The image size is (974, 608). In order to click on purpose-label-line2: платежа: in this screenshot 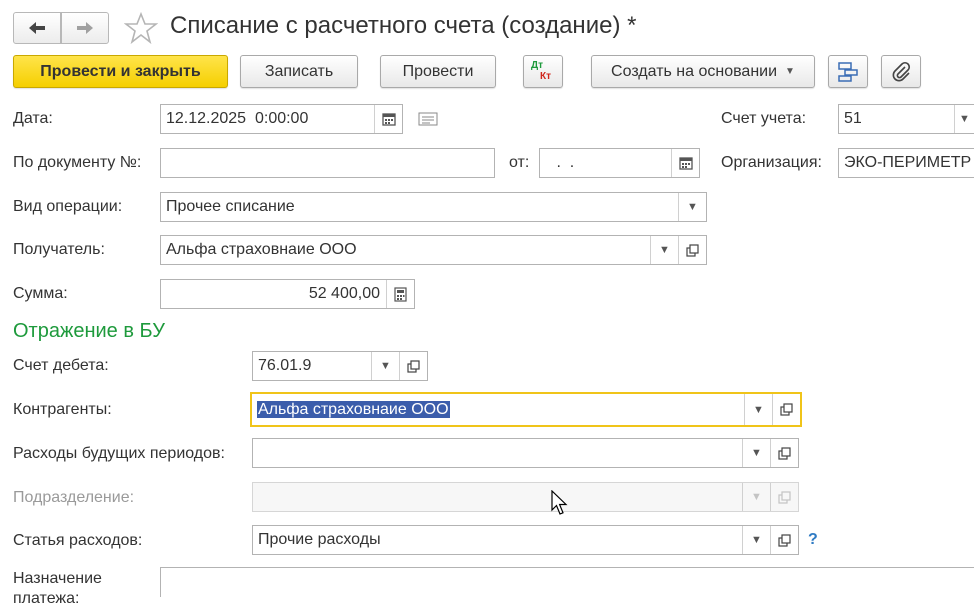, I will do `click(46, 598)`.